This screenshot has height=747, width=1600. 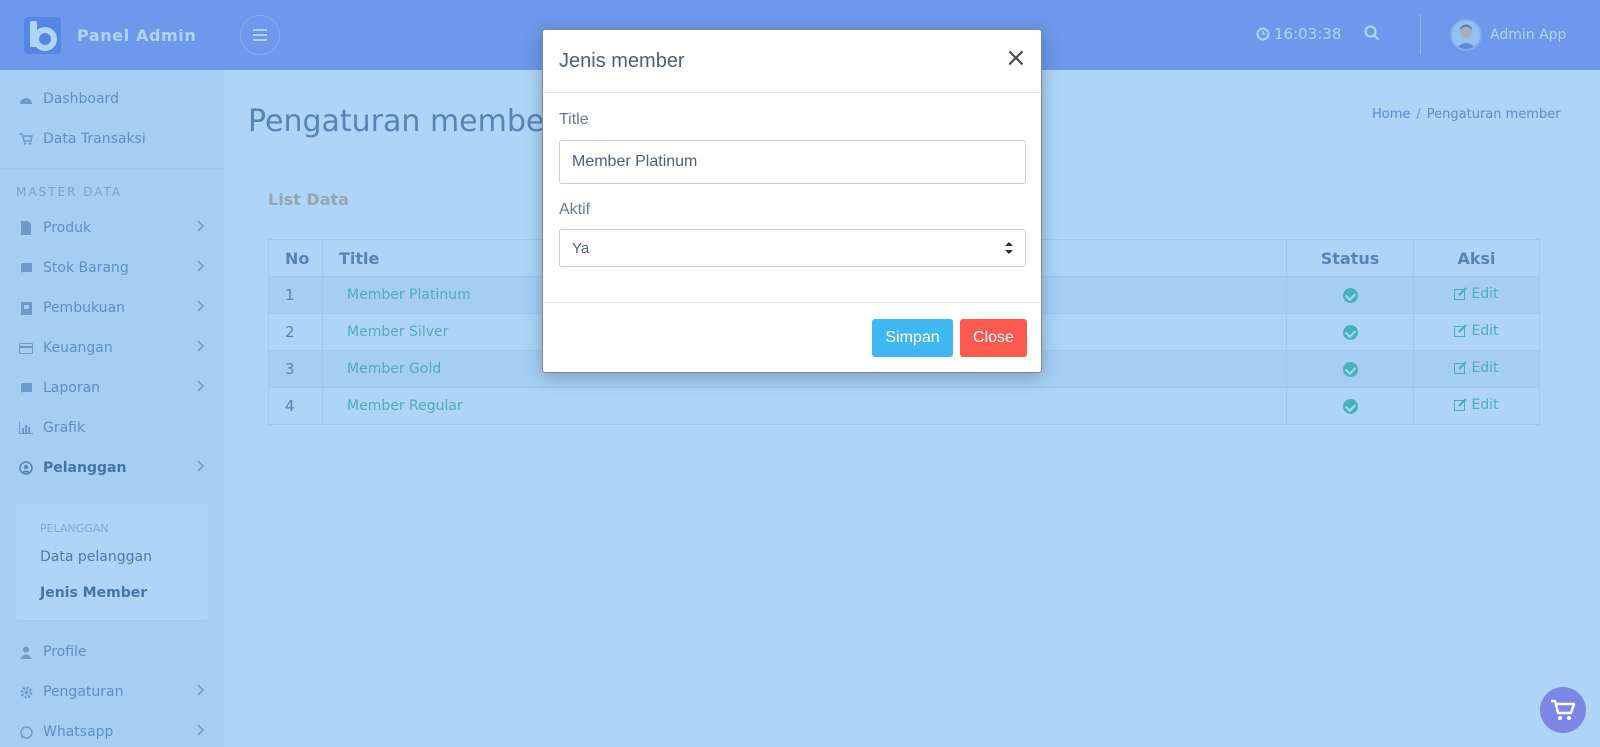 What do you see at coordinates (575, 209) in the screenshot?
I see `aktif-field-label: Aktif` at bounding box center [575, 209].